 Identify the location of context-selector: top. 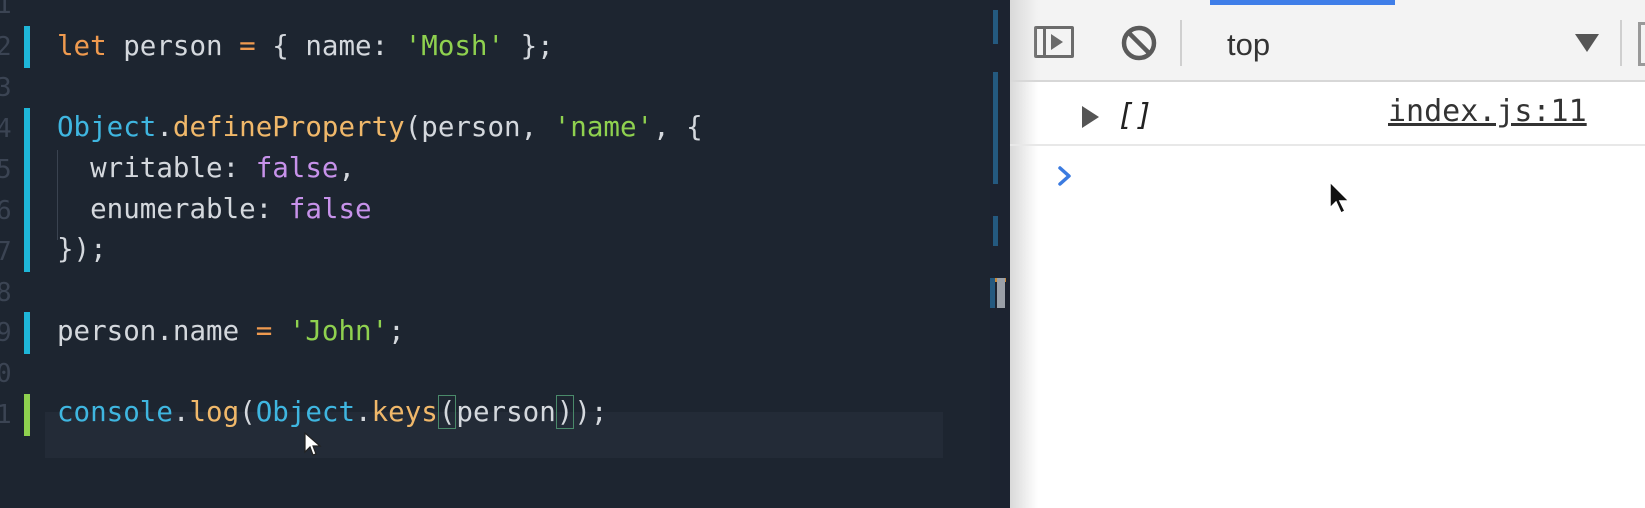
(1397, 43).